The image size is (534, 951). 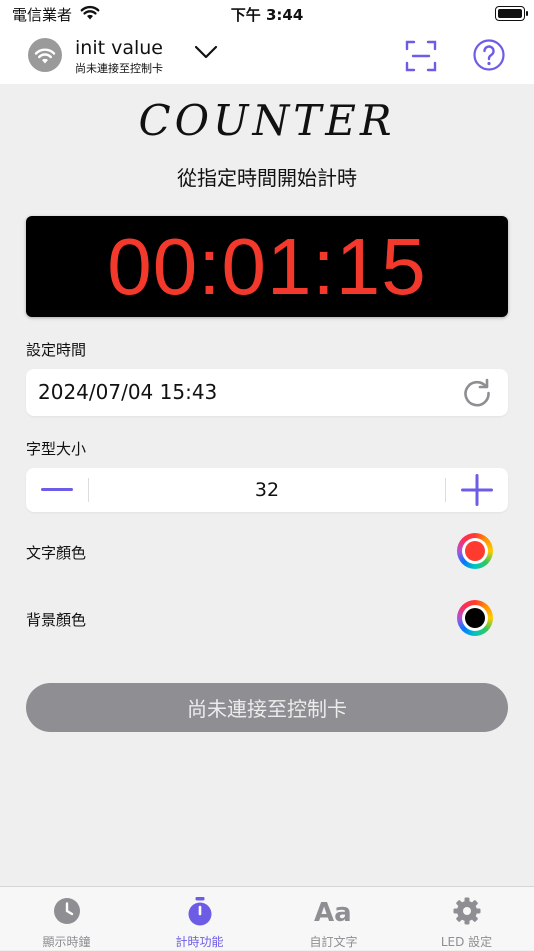 I want to click on timer-display-text: 00:01:15, so click(x=267, y=266).